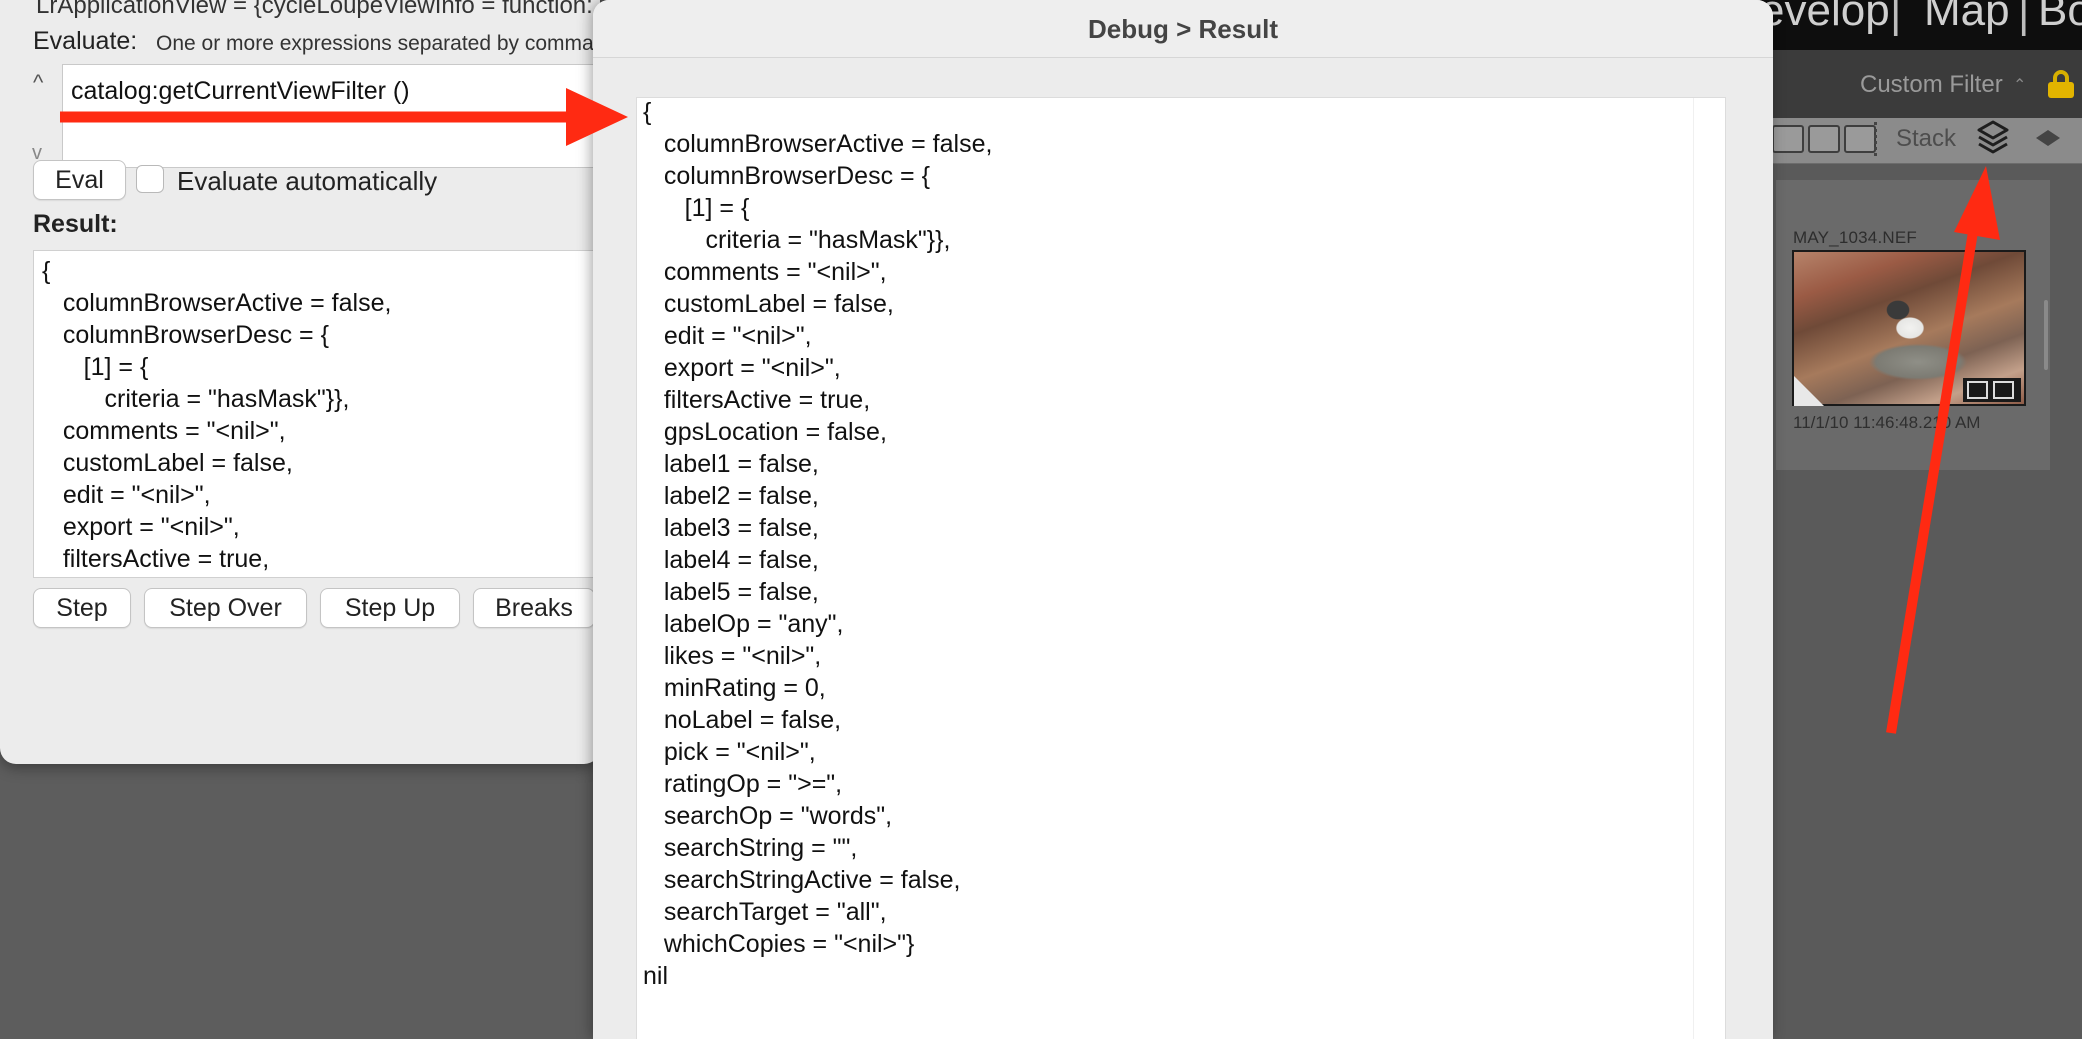 This screenshot has height=1039, width=2082. What do you see at coordinates (141, 527) in the screenshot?
I see `result-code-line: export = "<nil>",` at bounding box center [141, 527].